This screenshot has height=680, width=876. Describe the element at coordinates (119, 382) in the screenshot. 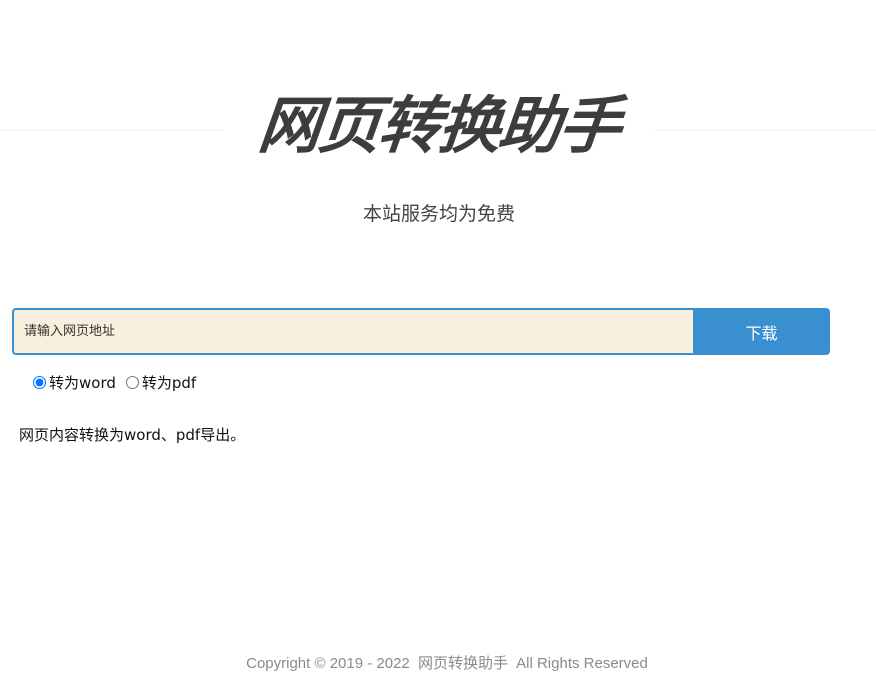

I see `format-options: 转为word 转为pdf` at that location.